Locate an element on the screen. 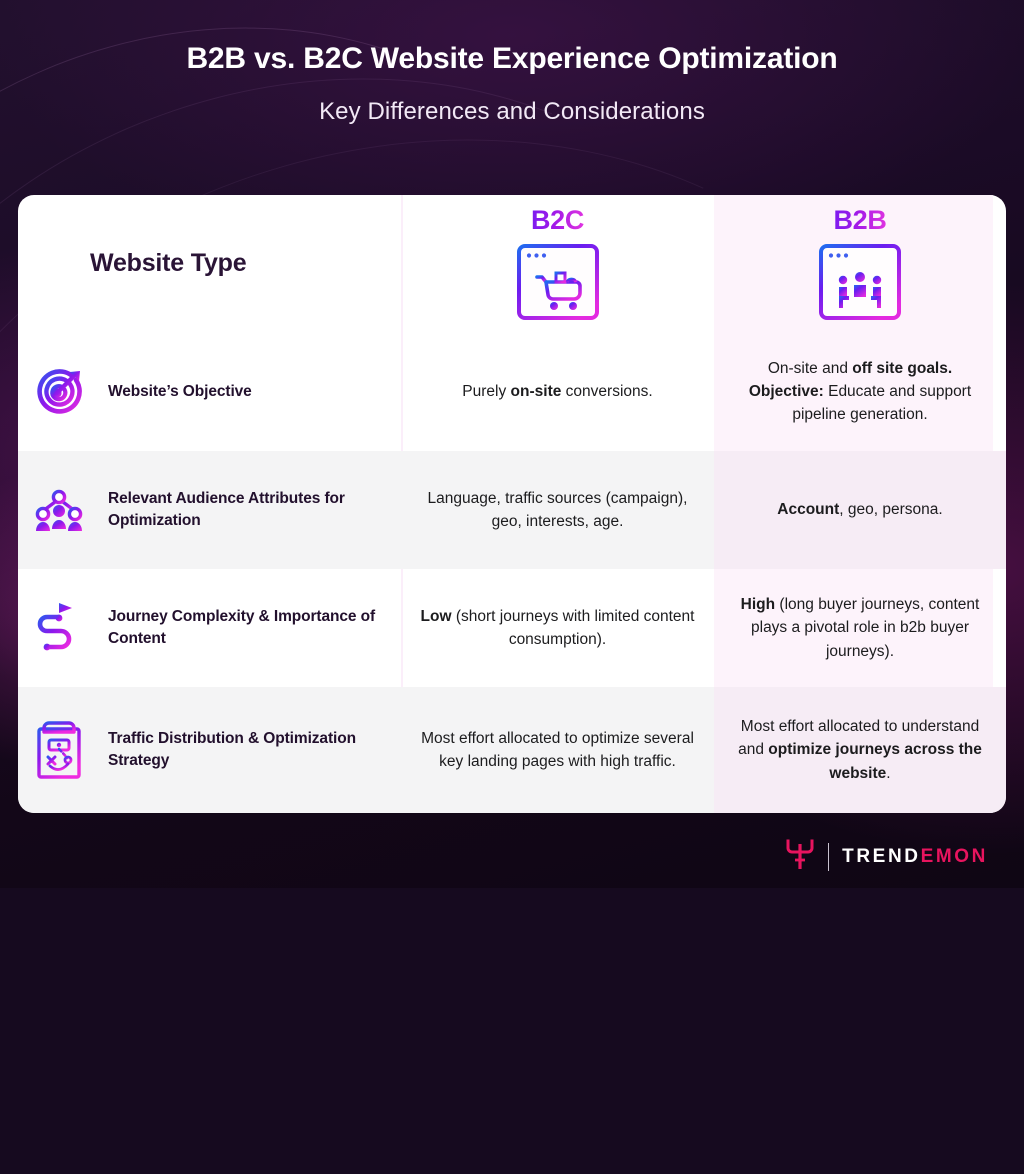  column-header-b2b: B2B is located at coordinates (860, 263).